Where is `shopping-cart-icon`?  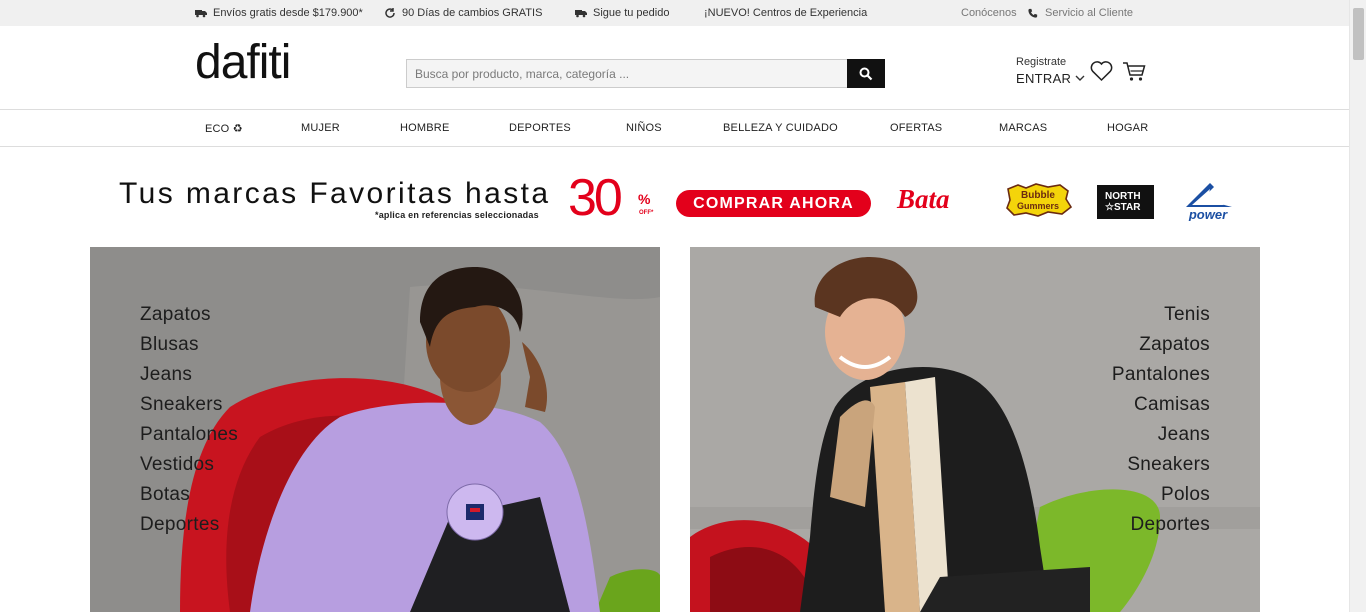 shopping-cart-icon is located at coordinates (1134, 72).